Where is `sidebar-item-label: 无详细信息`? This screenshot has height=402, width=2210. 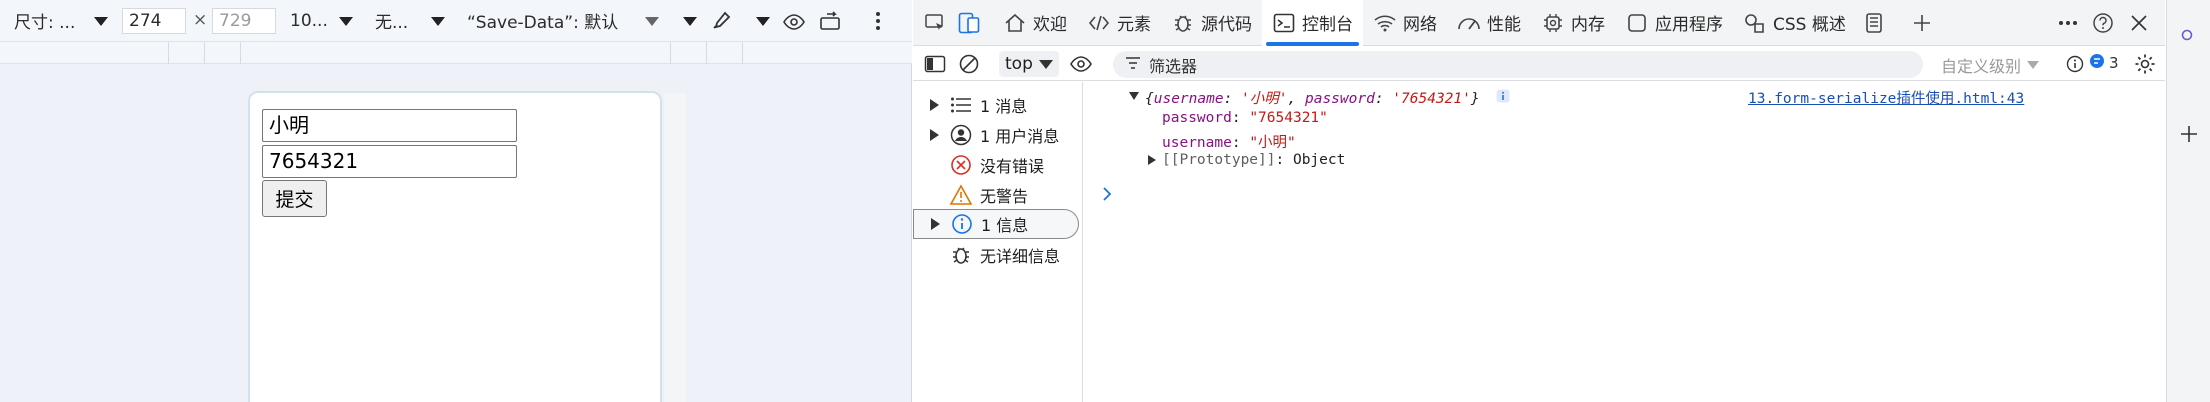
sidebar-item-label: 无详细信息 is located at coordinates (1020, 256).